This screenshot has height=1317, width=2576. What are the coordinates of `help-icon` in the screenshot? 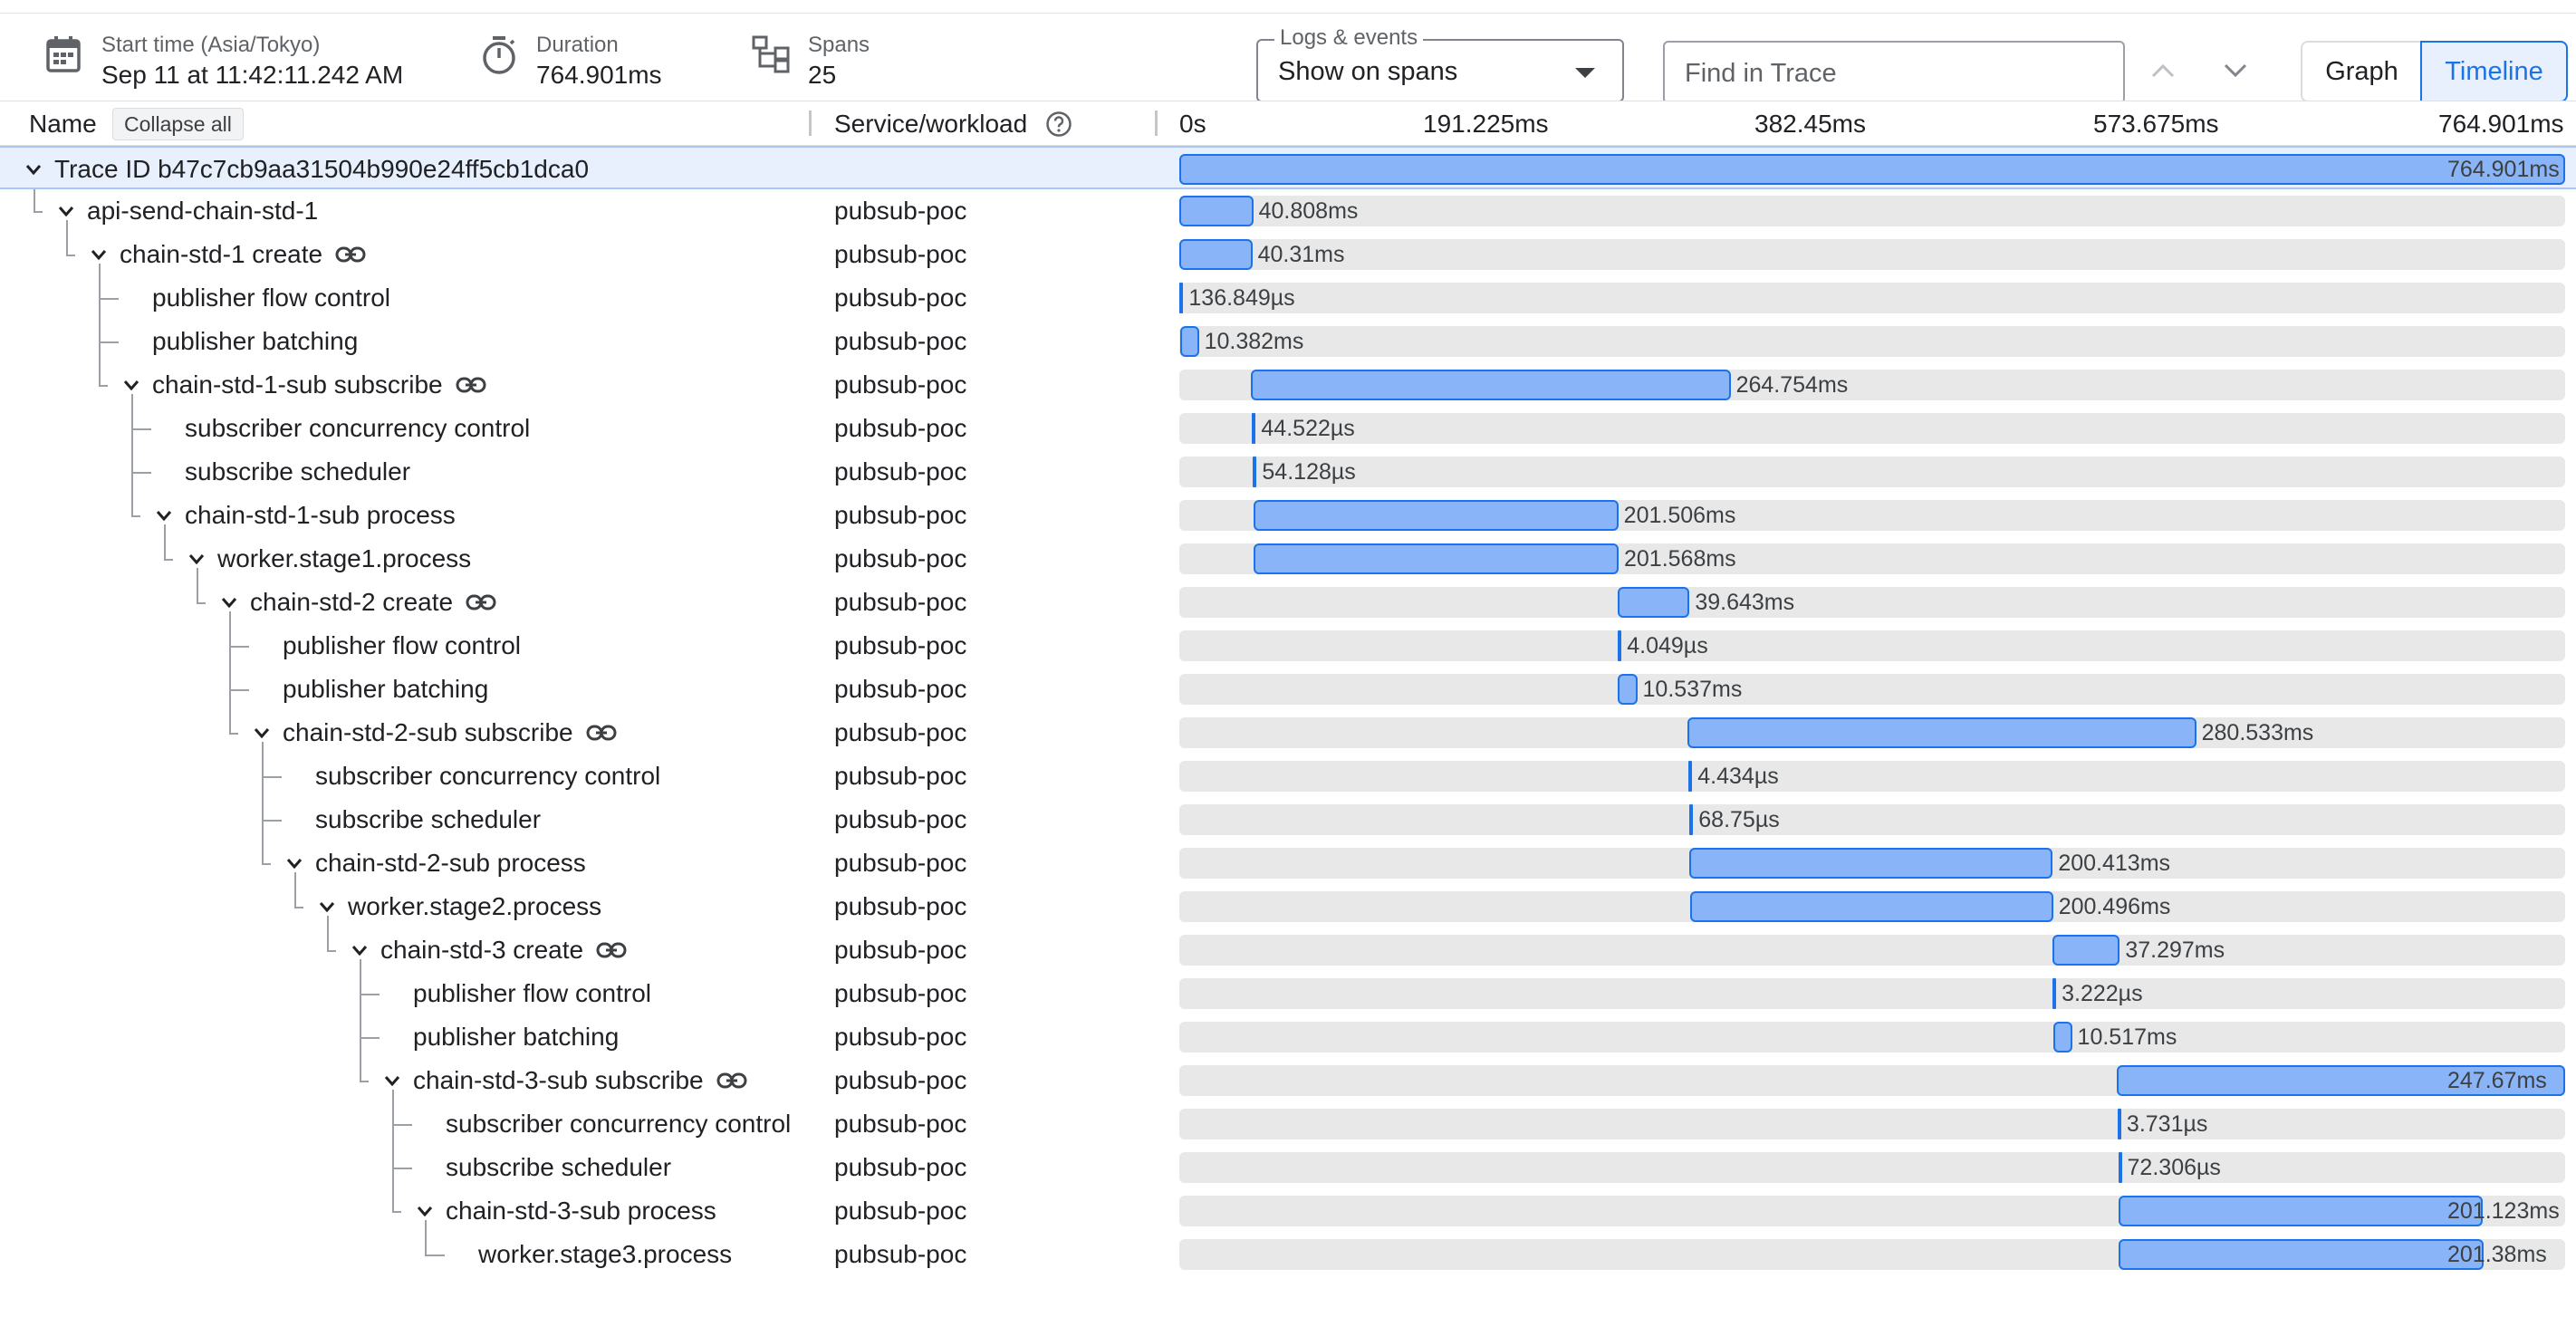 It's located at (1058, 127).